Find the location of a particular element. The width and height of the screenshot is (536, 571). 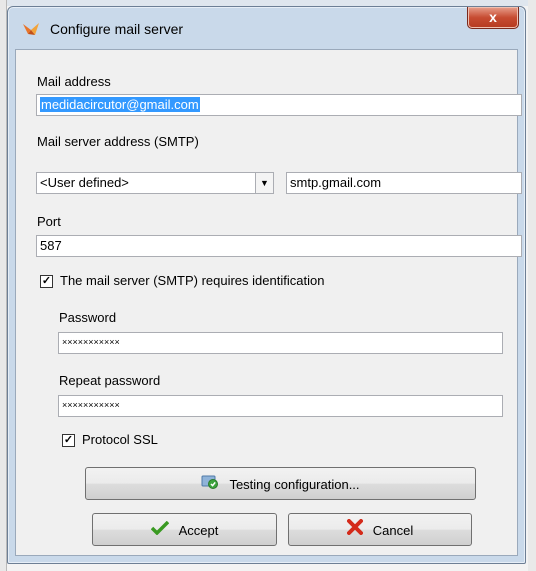

mail-server-icon is located at coordinates (31, 29).